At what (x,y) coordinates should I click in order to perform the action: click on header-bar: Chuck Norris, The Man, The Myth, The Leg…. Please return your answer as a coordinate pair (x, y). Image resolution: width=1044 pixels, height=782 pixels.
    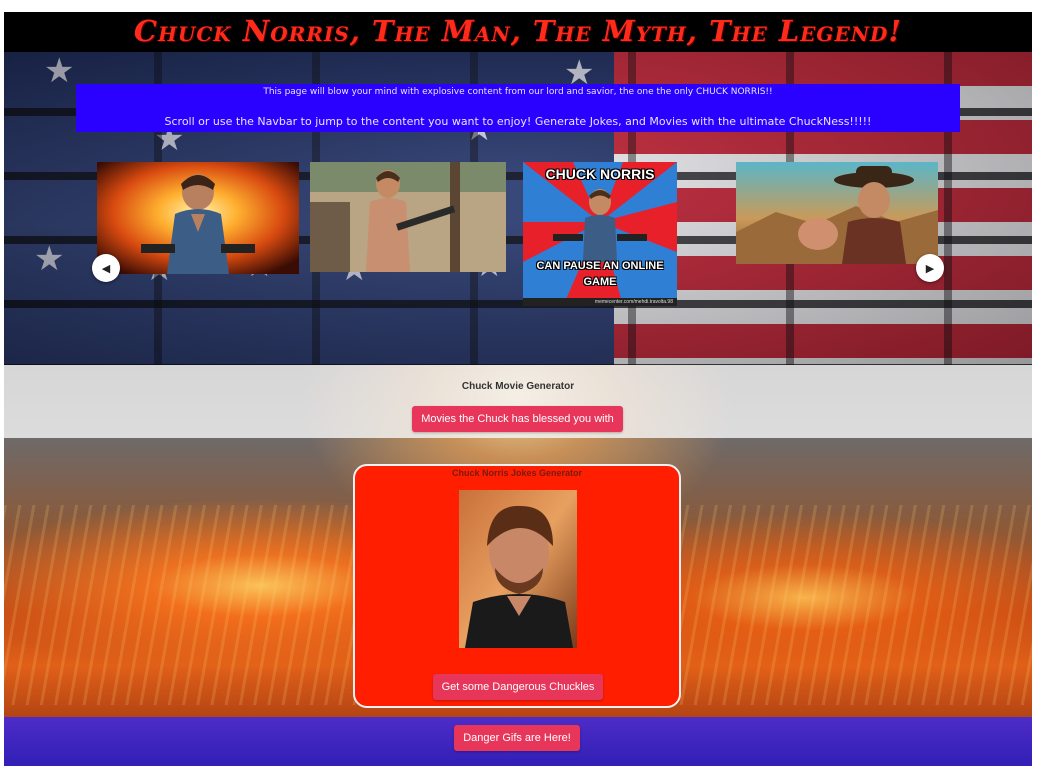
    Looking at the image, I should click on (518, 32).